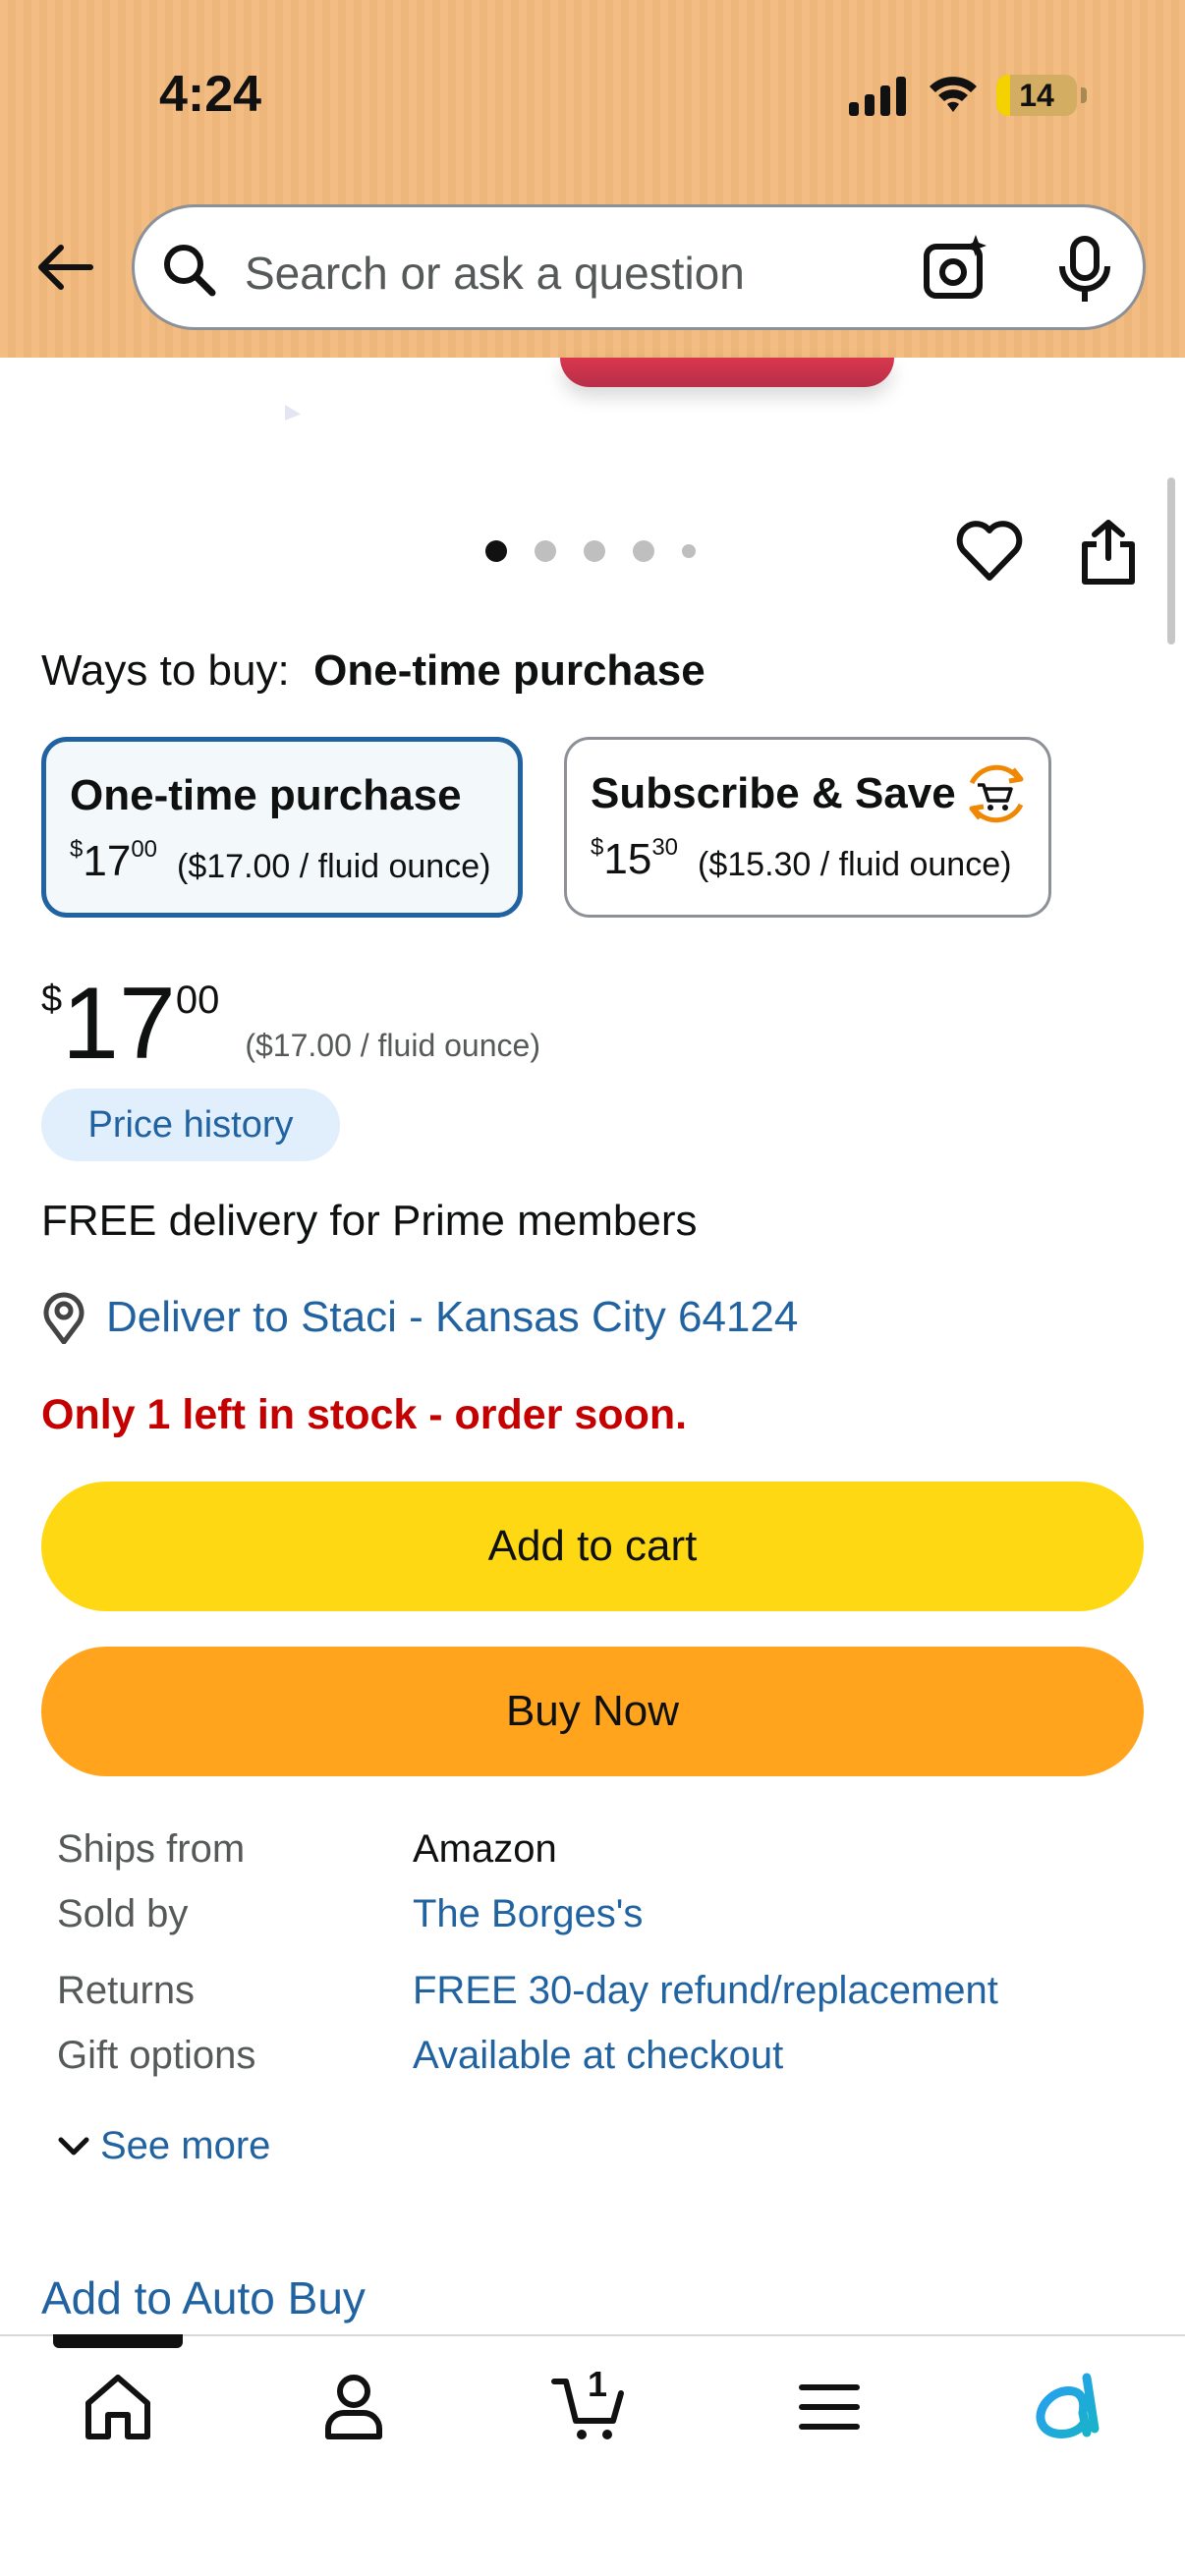  Describe the element at coordinates (1084, 269) in the screenshot. I see `microphone-icon` at that location.